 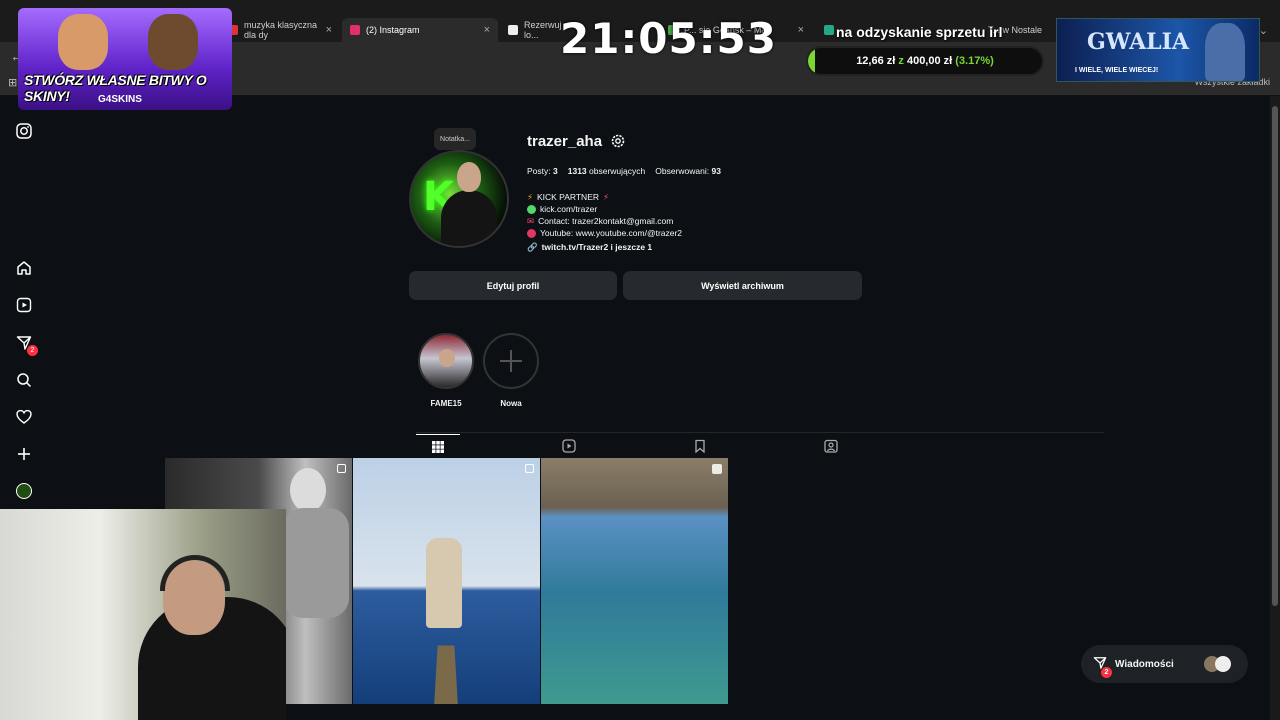 What do you see at coordinates (700, 446) in the screenshot?
I see `tab-saved` at bounding box center [700, 446].